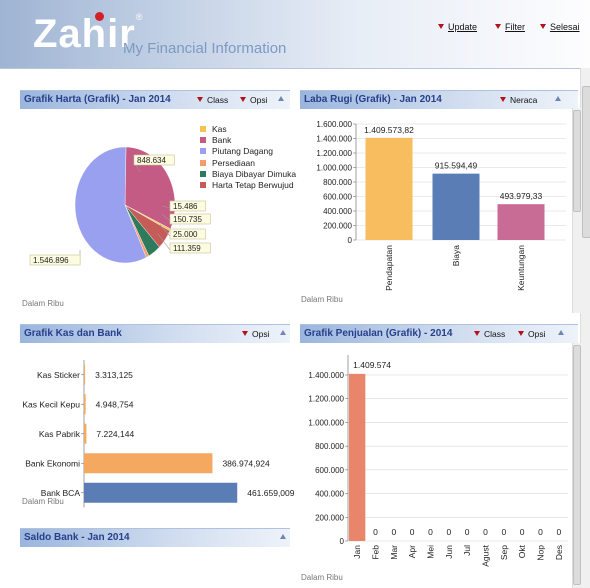 This screenshot has width=590, height=588. What do you see at coordinates (219, 129) in the screenshot?
I see `legend-label: Kas` at bounding box center [219, 129].